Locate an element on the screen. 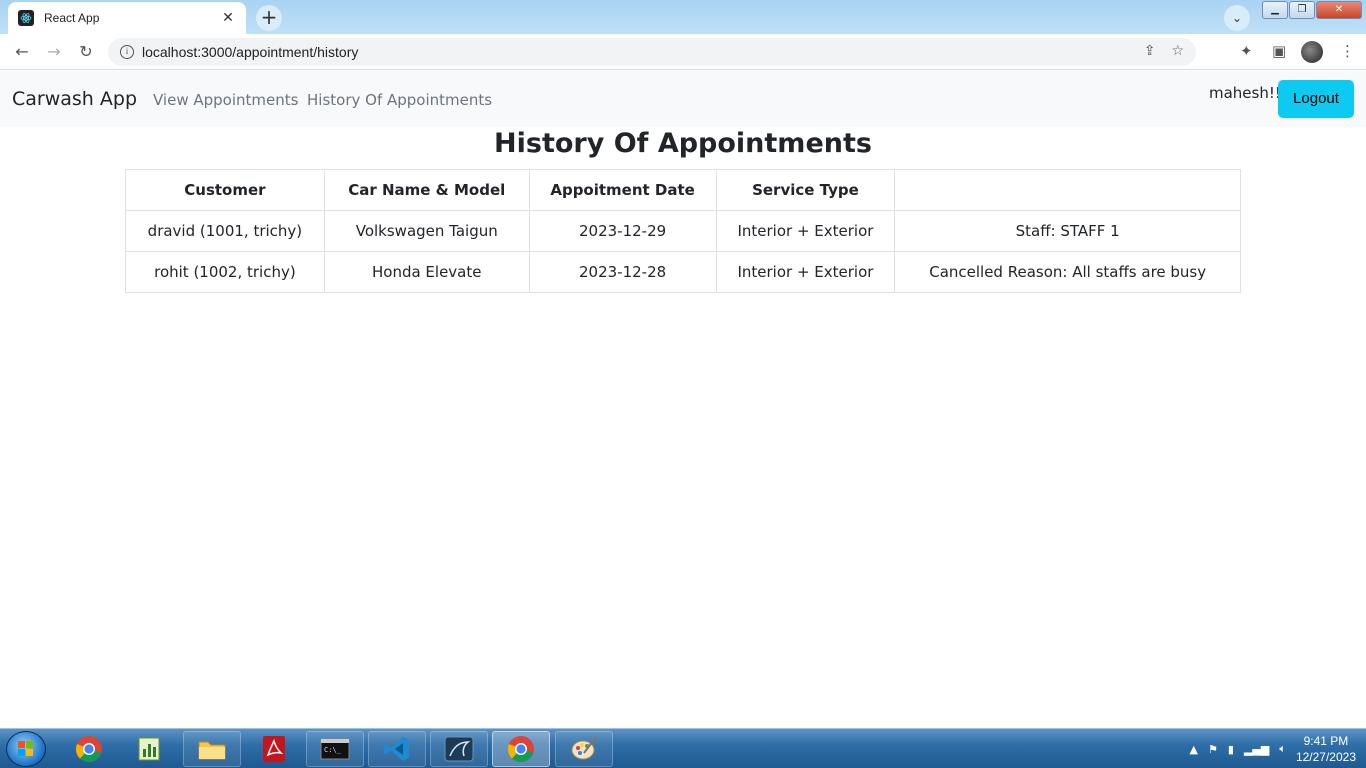 This screenshot has width=1366, height=768. taskbar-folder-icon is located at coordinates (212, 749).